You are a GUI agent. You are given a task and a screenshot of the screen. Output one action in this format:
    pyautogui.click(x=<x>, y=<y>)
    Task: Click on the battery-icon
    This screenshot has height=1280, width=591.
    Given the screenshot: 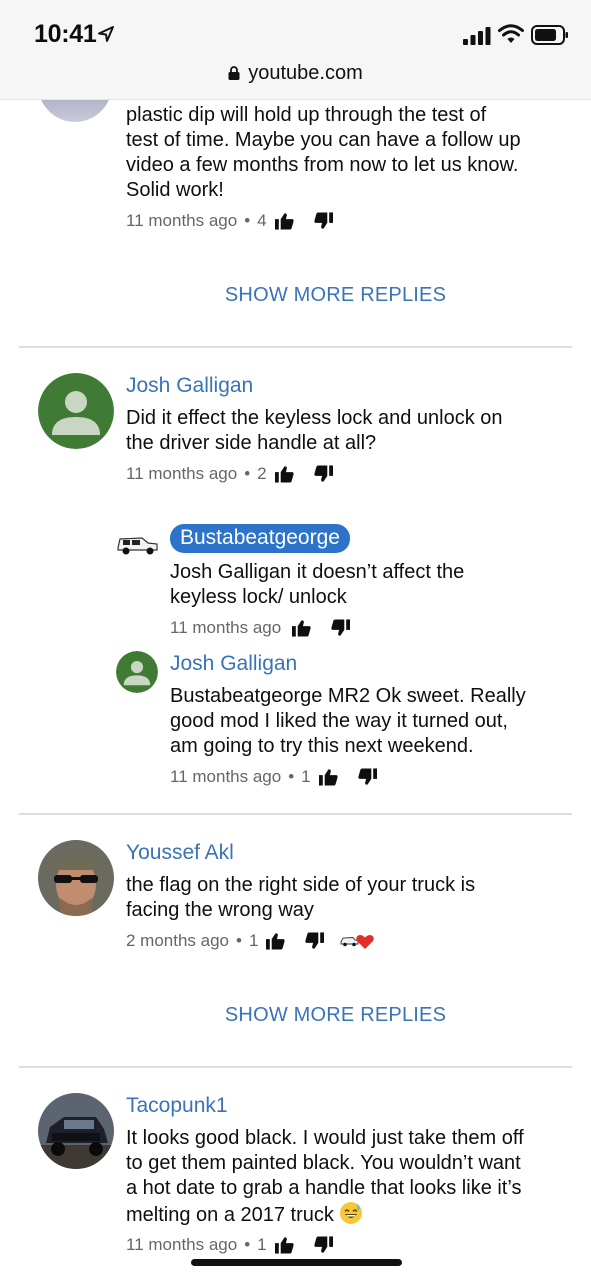 What is the action you would take?
    pyautogui.click(x=549, y=35)
    